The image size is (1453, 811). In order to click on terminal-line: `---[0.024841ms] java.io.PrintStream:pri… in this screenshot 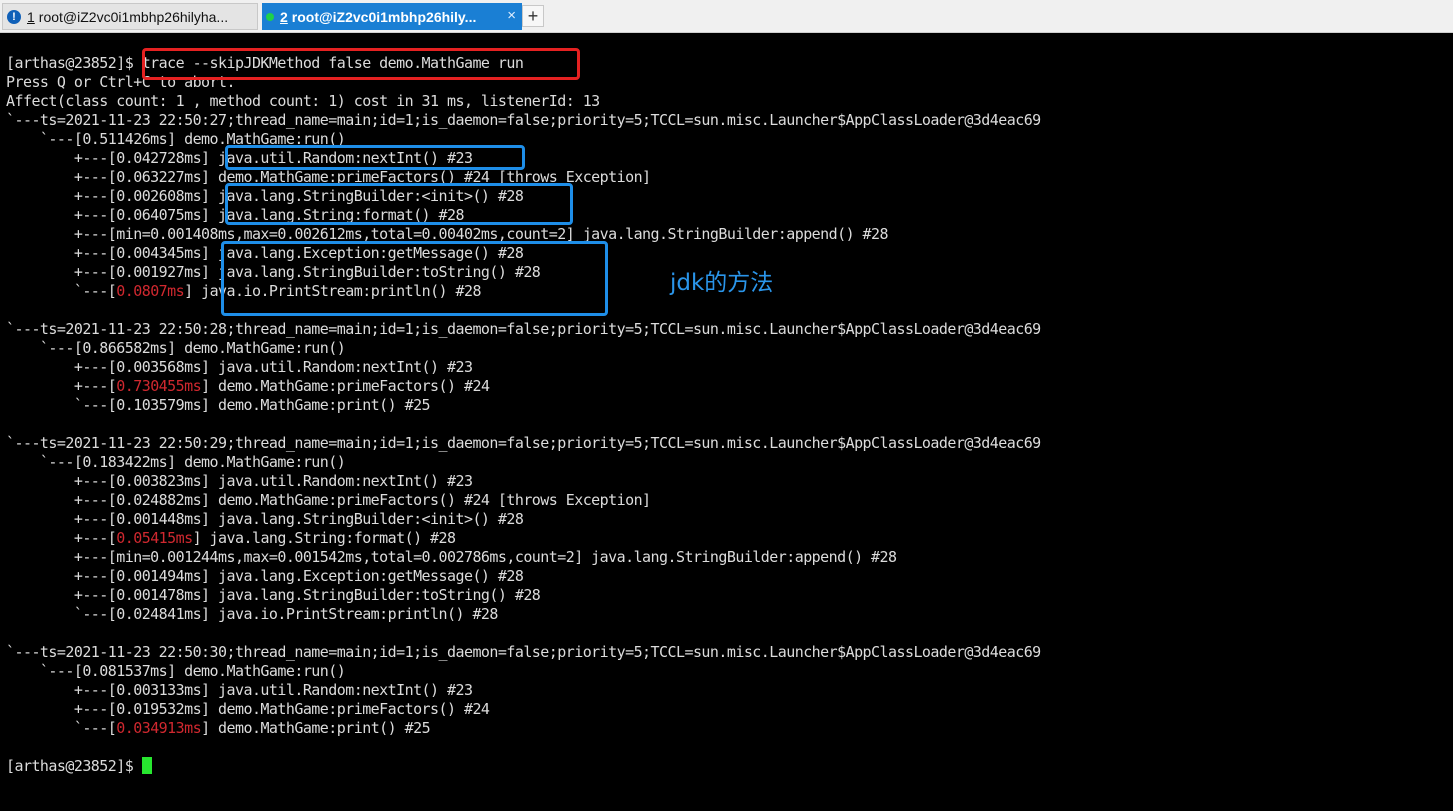, I will do `click(523, 614)`.